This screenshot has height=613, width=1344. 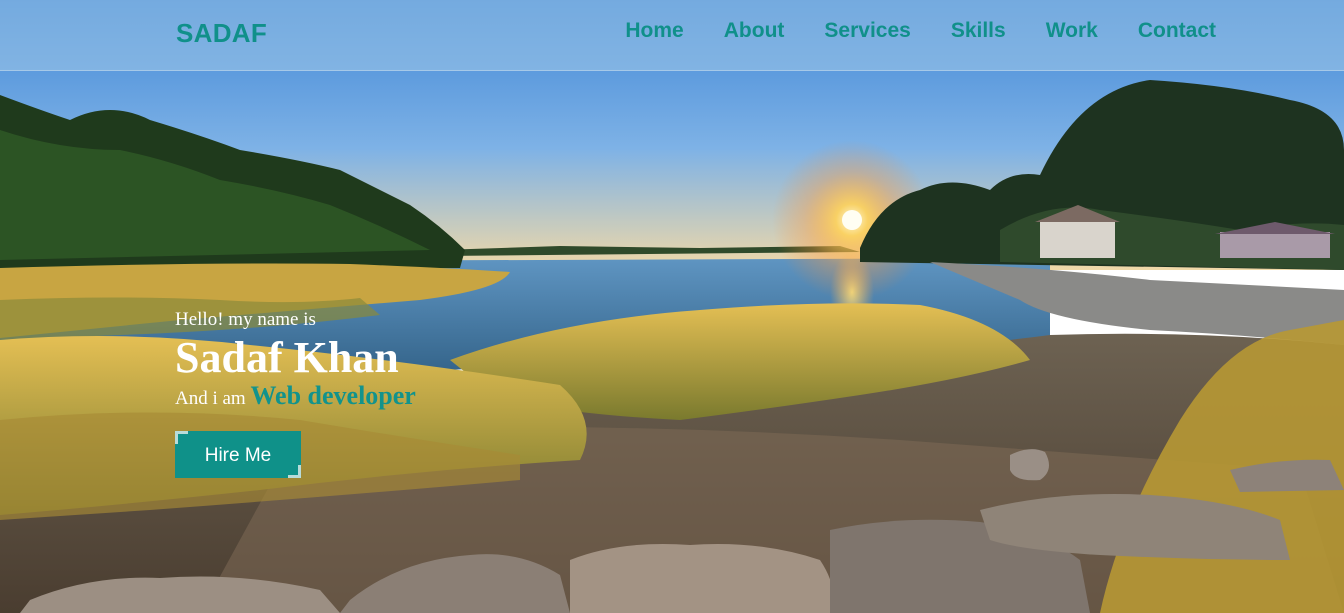 I want to click on nav-link-services: Services, so click(x=867, y=31).